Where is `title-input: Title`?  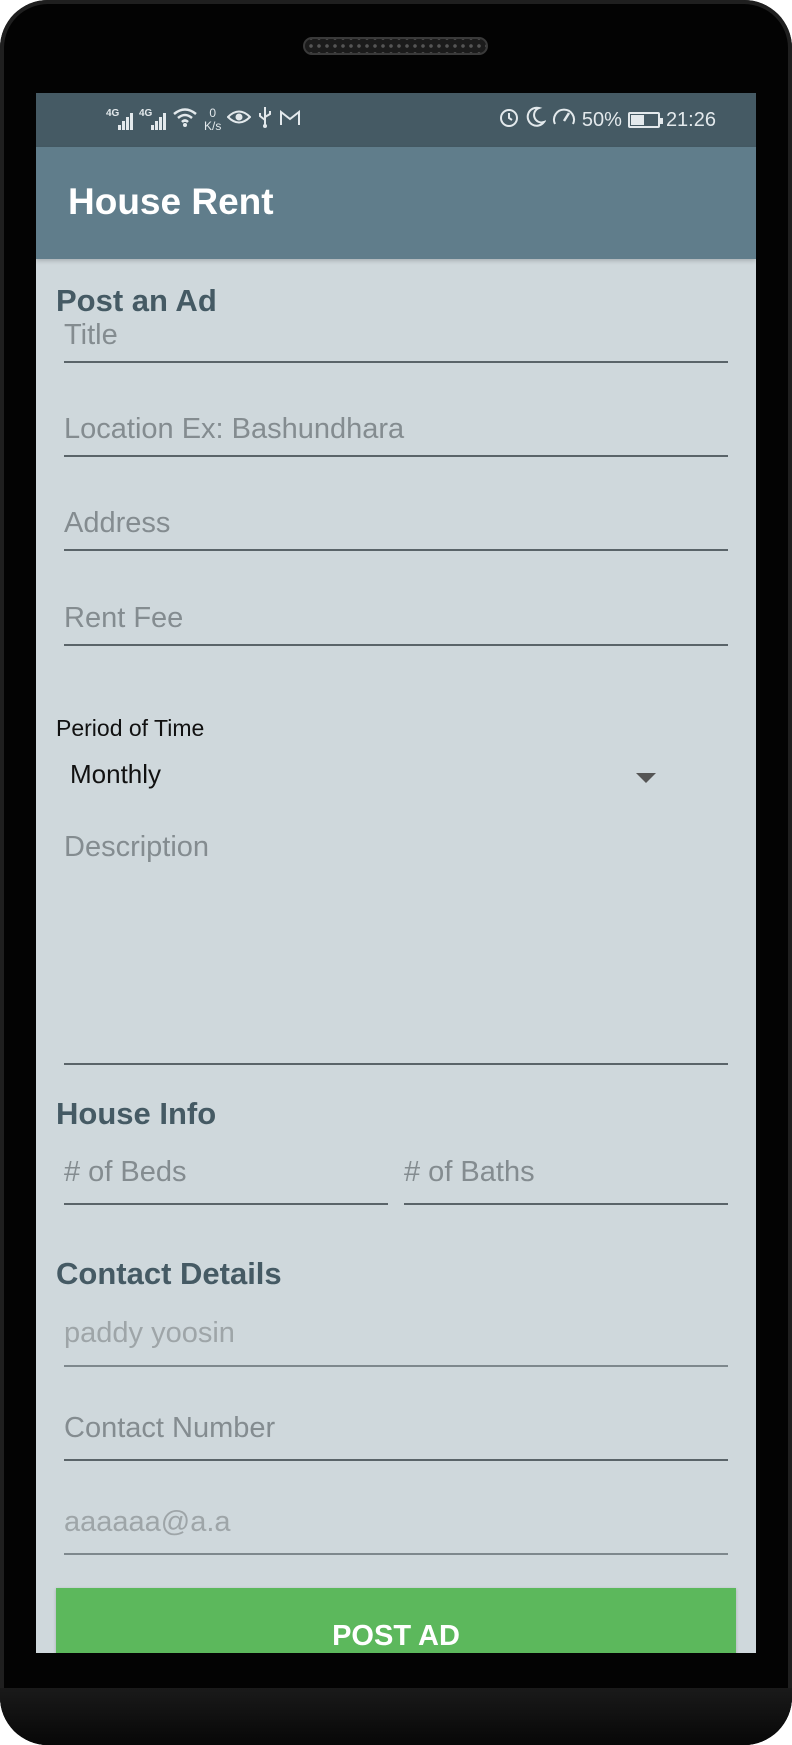
title-input: Title is located at coordinates (396, 333).